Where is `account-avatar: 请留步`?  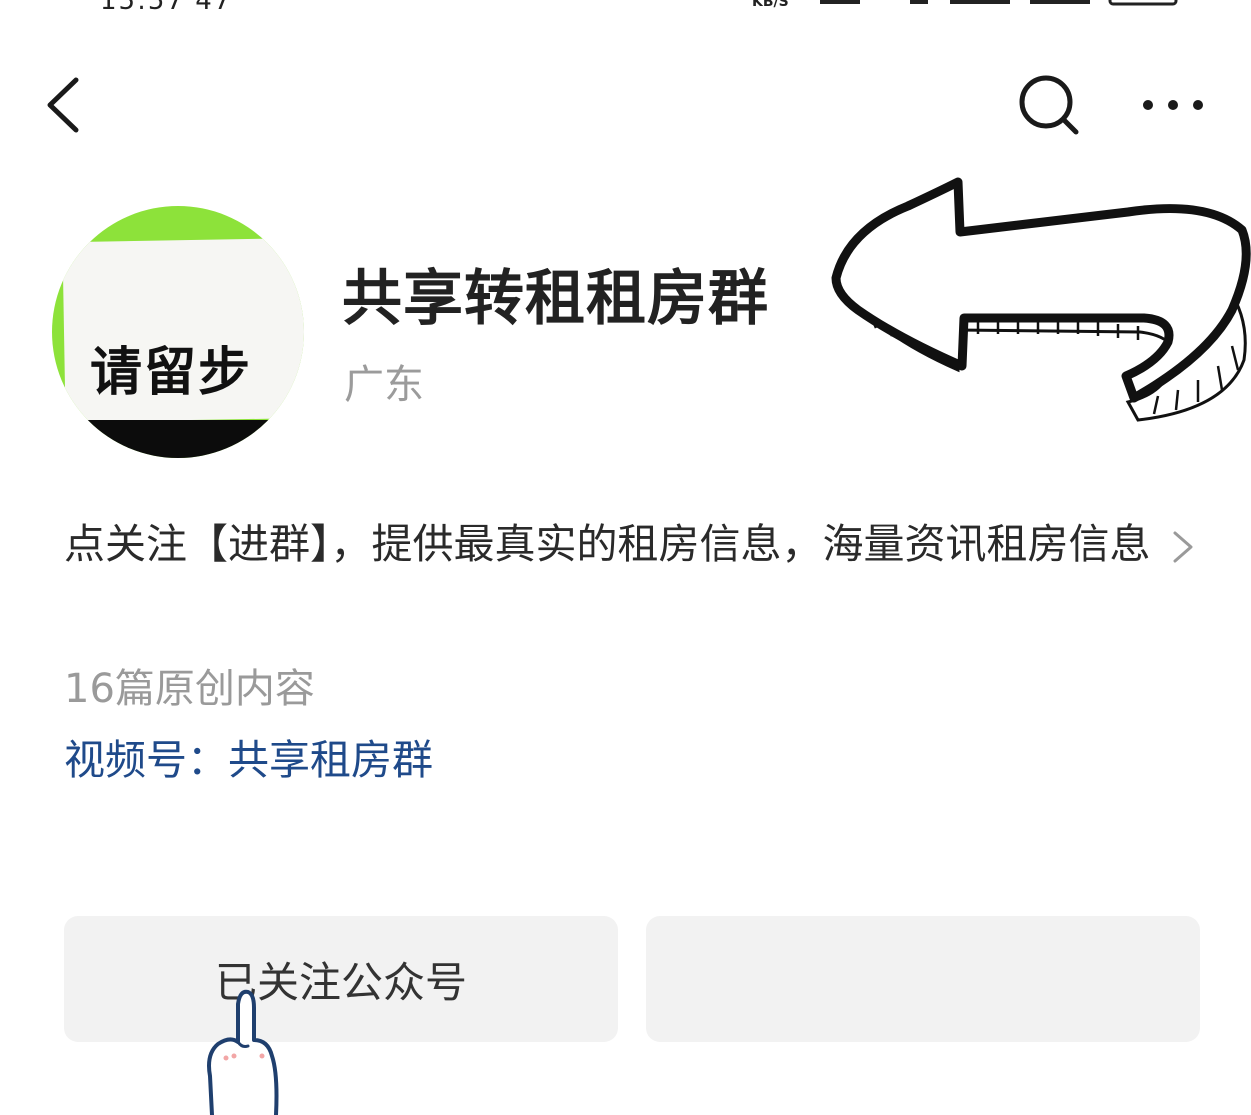
account-avatar: 请留步 is located at coordinates (178, 332).